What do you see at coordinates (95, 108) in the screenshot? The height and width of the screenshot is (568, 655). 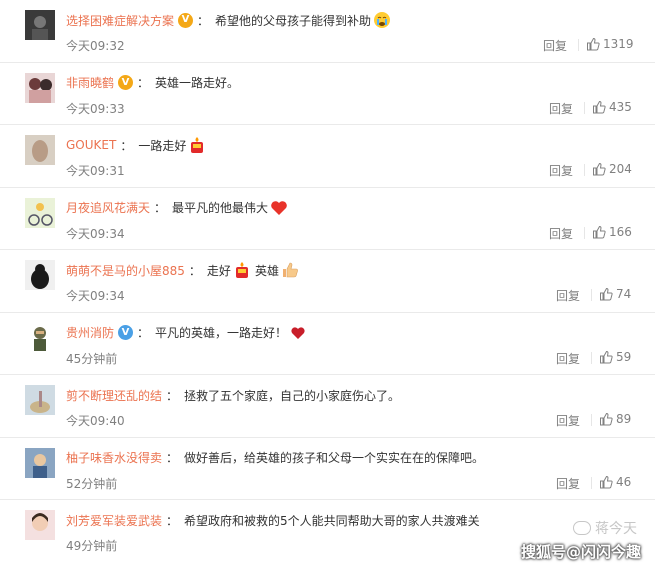 I see `comment-time: 今天09:33` at bounding box center [95, 108].